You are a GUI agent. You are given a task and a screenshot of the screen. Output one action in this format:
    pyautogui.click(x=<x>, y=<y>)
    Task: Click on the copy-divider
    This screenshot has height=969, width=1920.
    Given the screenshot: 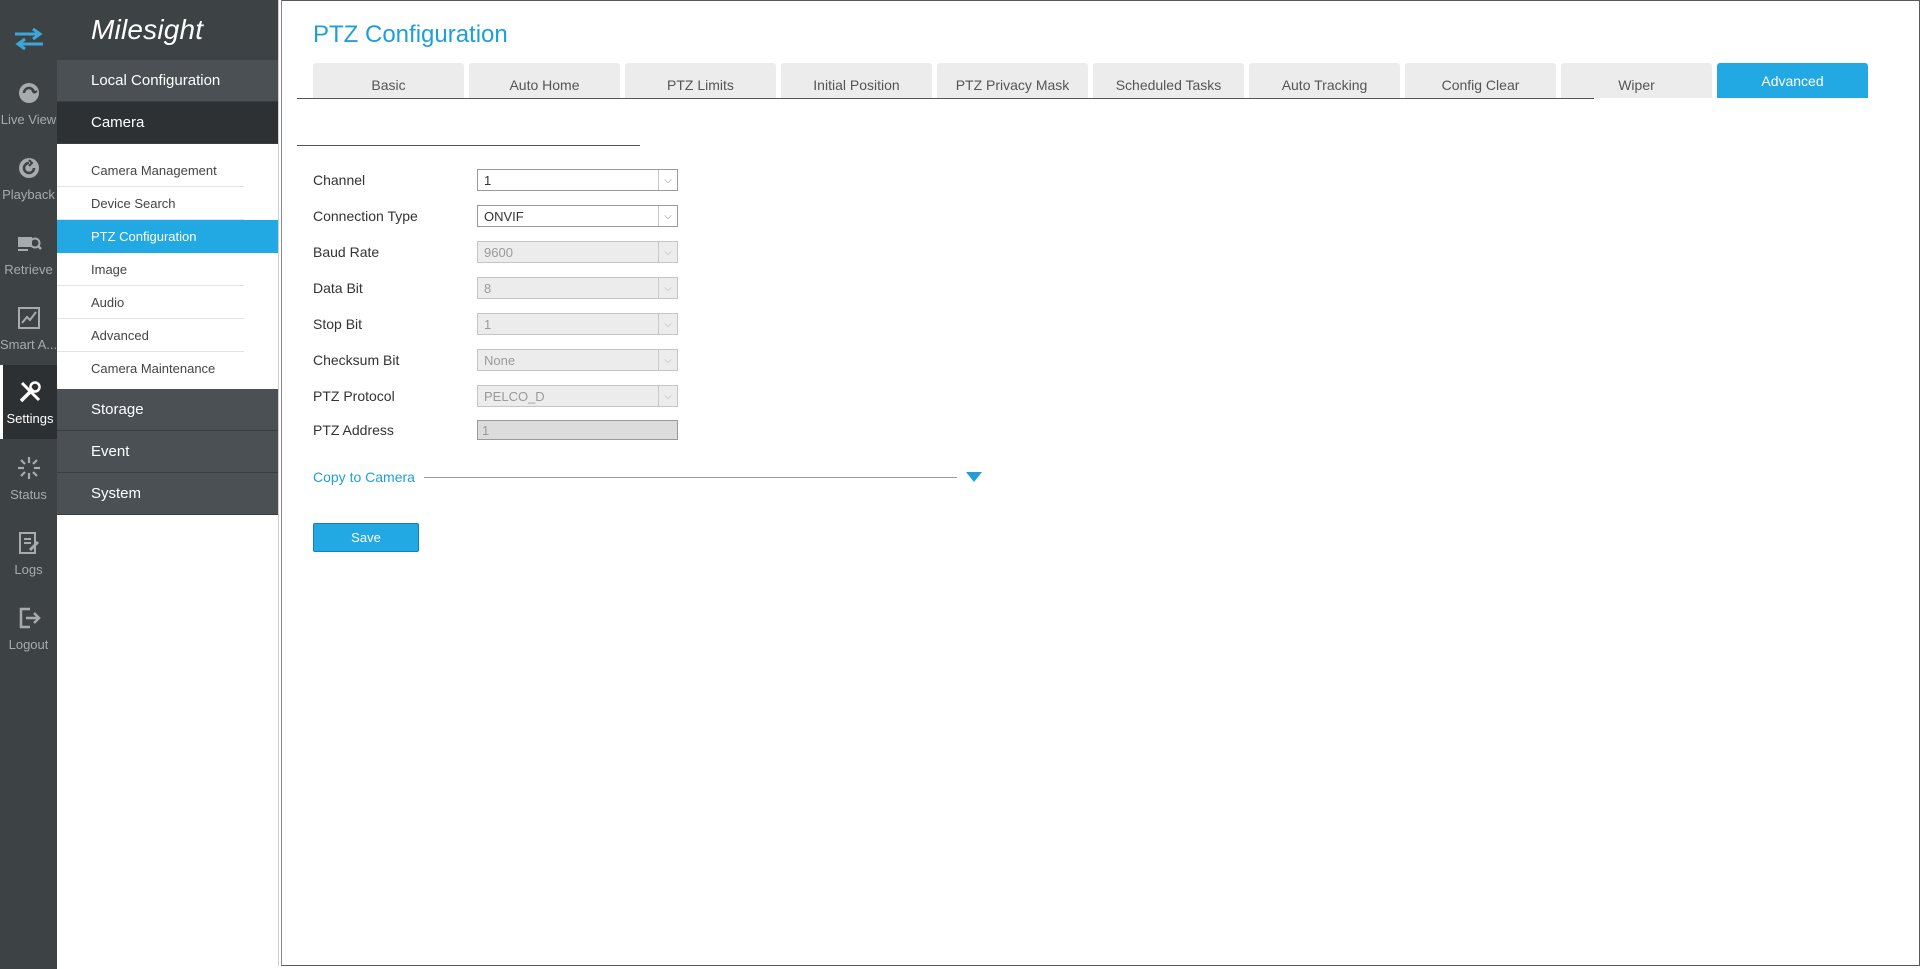 What is the action you would take?
    pyautogui.click(x=690, y=477)
    